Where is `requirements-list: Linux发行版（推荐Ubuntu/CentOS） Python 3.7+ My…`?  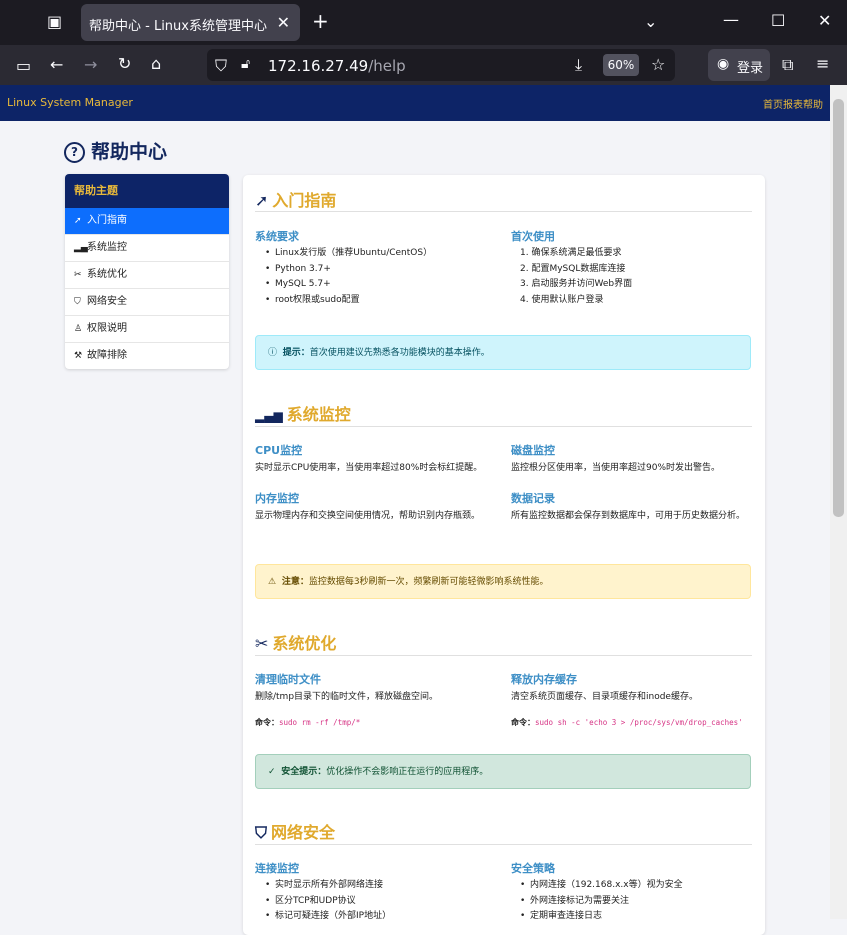
requirements-list: Linux发行版（推荐Ubuntu/CentOS） Python 3.7+ My… is located at coordinates (348, 277).